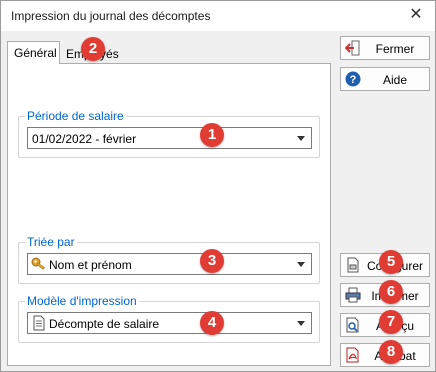 The image size is (436, 372). I want to click on annotation-badge-7: 7, so click(391, 322).